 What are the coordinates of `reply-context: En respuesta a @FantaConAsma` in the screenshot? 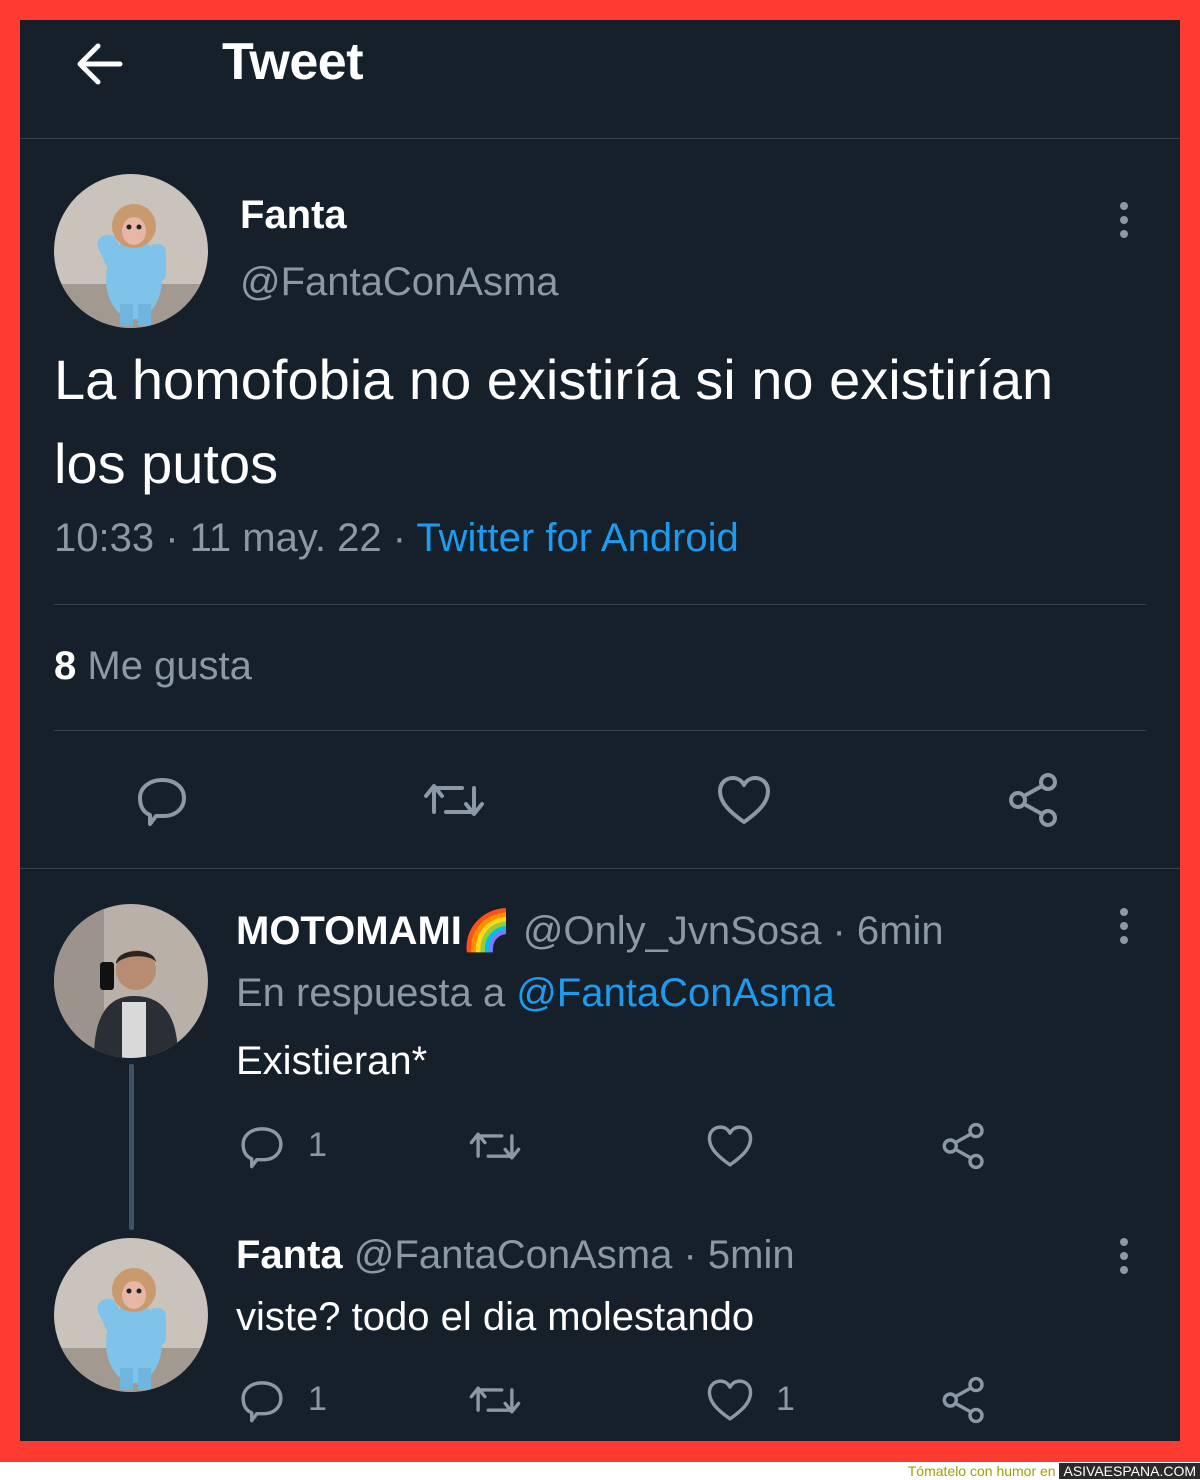 It's located at (535, 993).